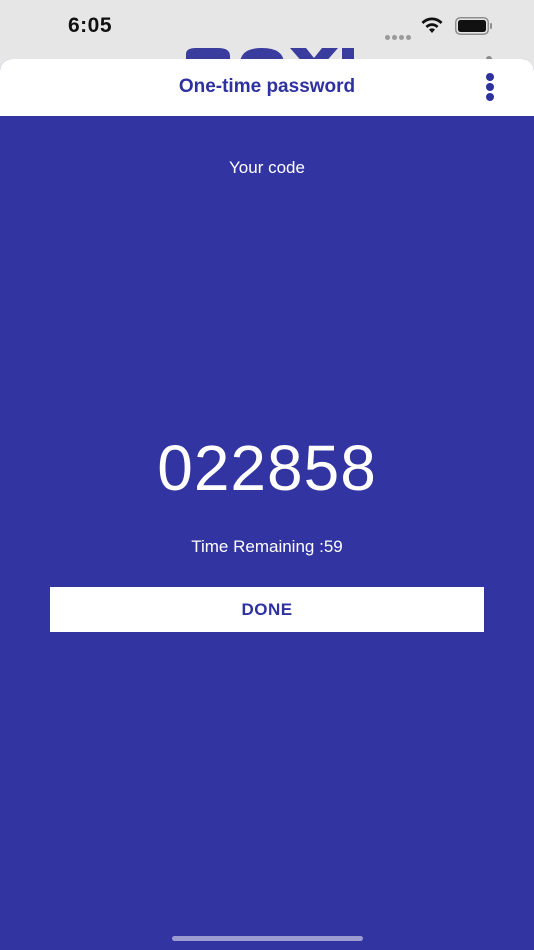 The width and height of the screenshot is (534, 950). Describe the element at coordinates (399, 33) in the screenshot. I see `signal-dots-icon` at that location.